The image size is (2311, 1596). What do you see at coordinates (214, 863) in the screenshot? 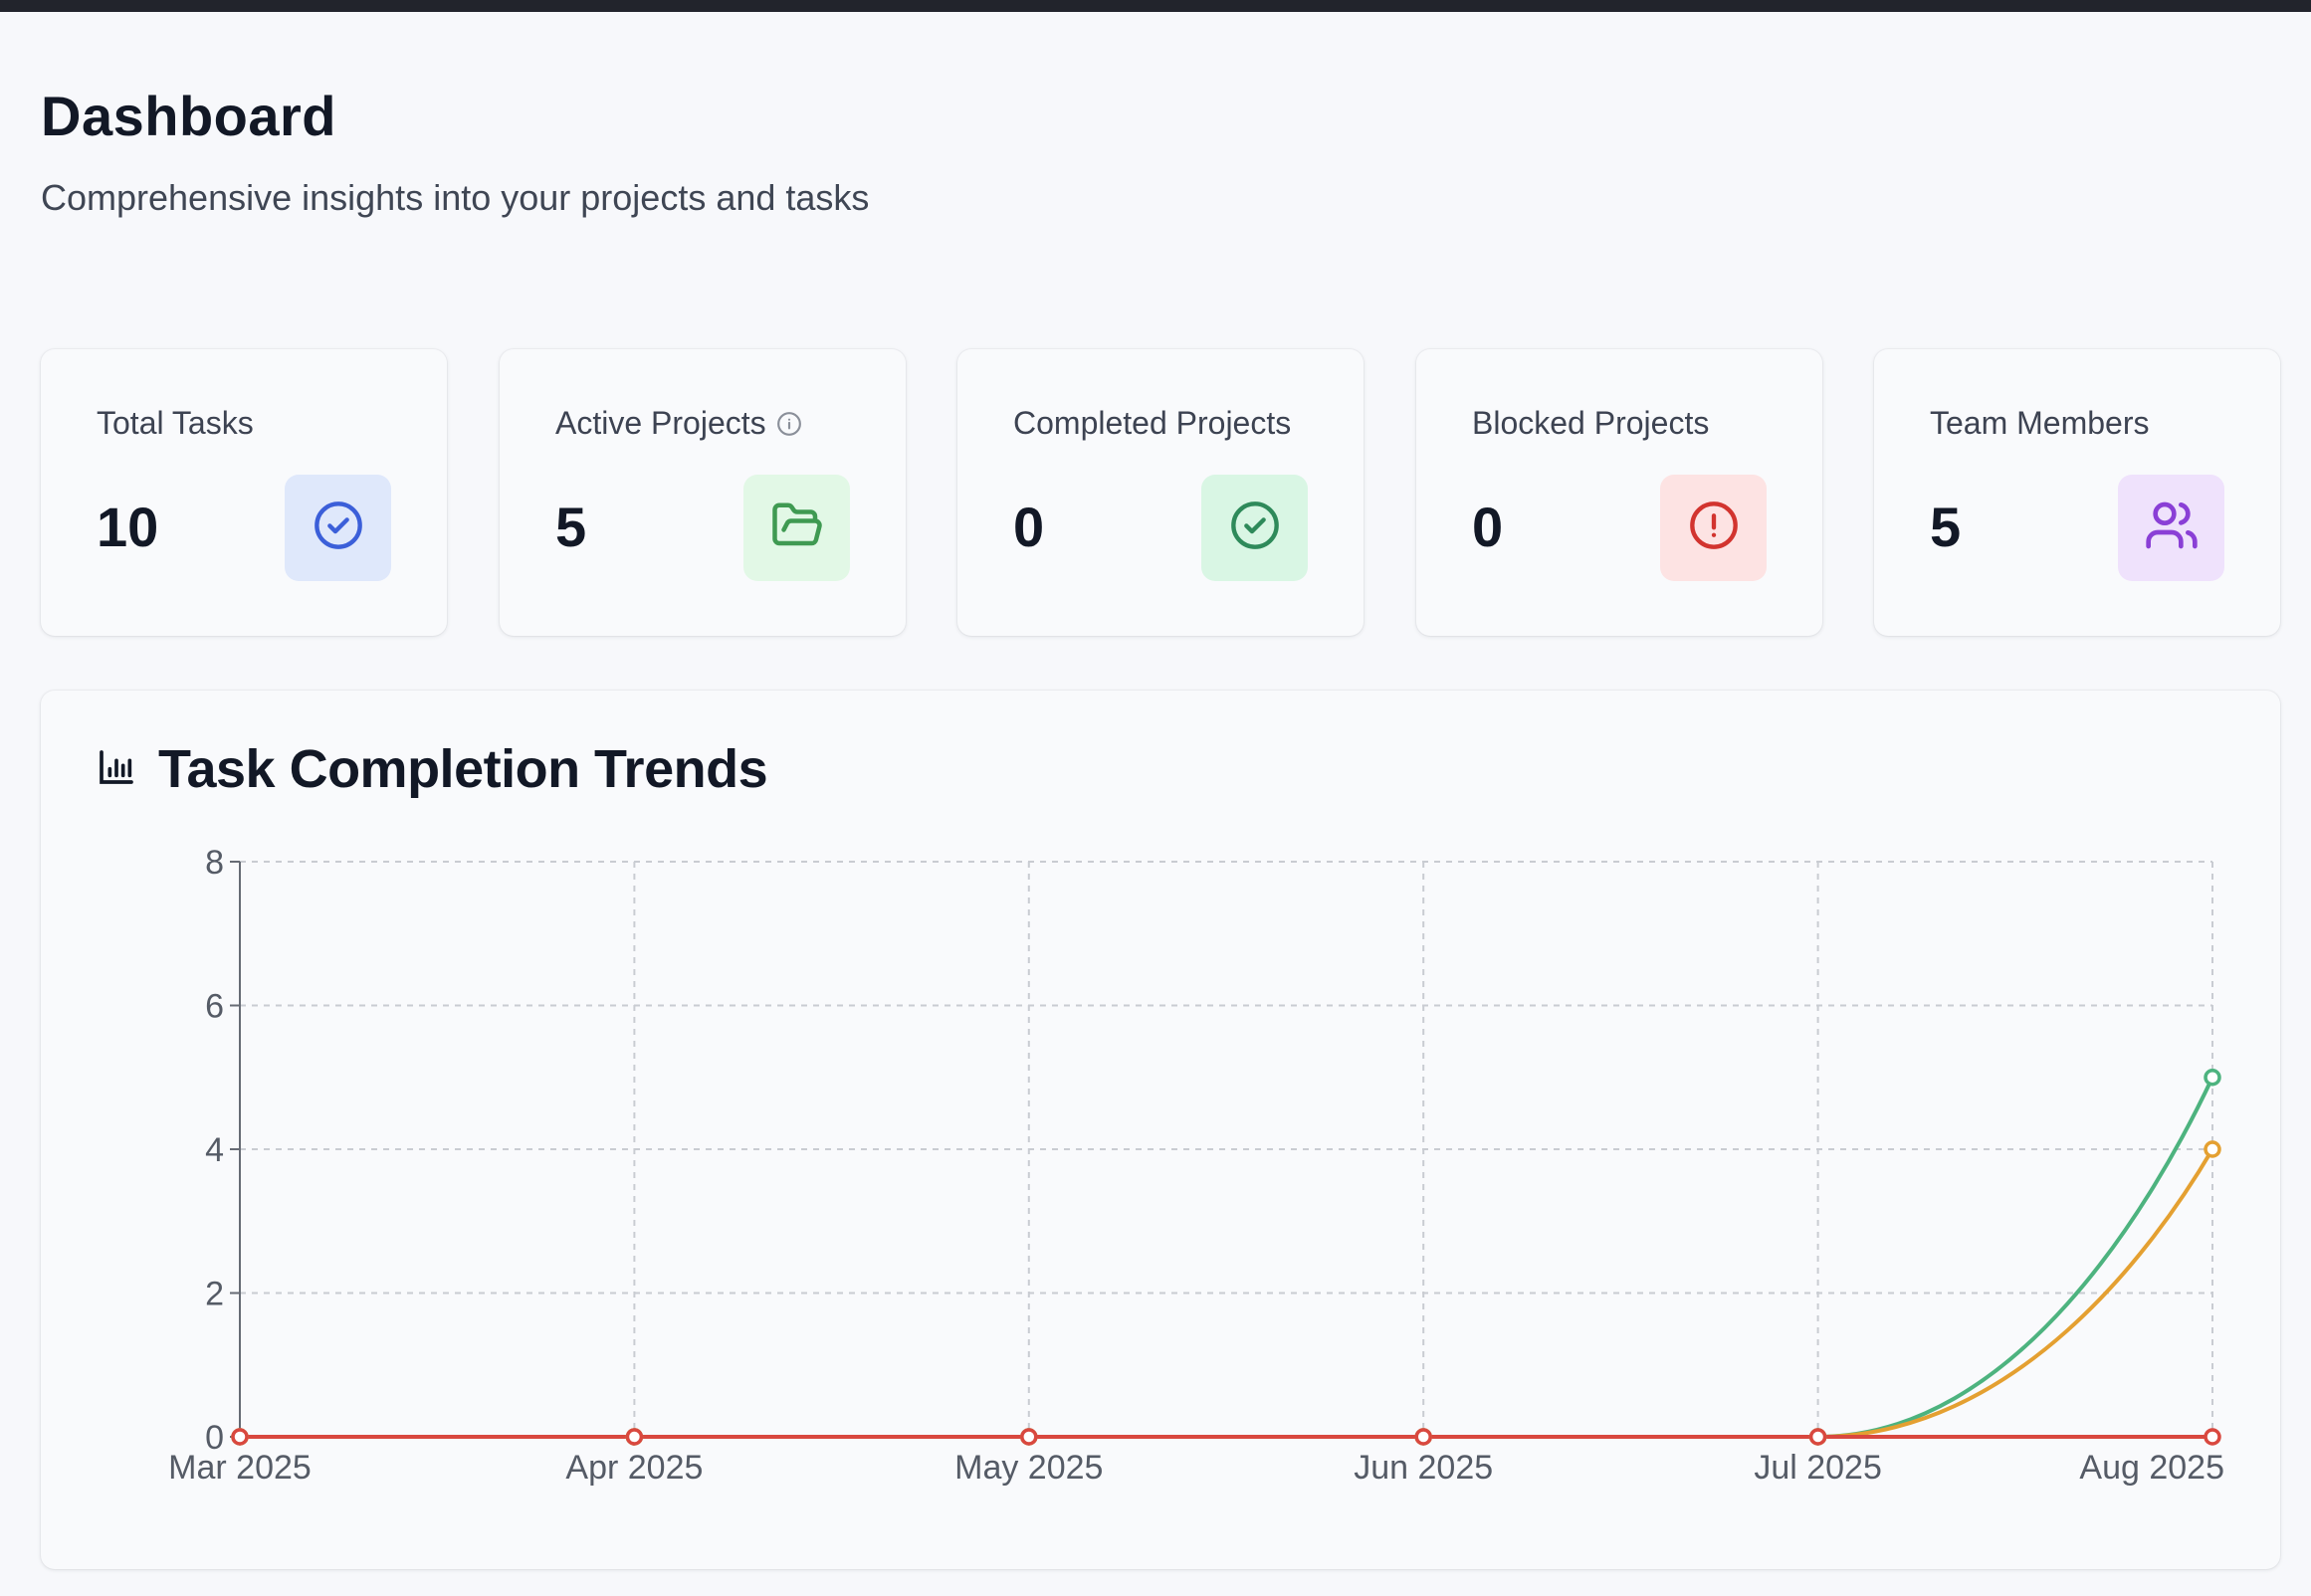
I see `y-tick-label: 8` at bounding box center [214, 863].